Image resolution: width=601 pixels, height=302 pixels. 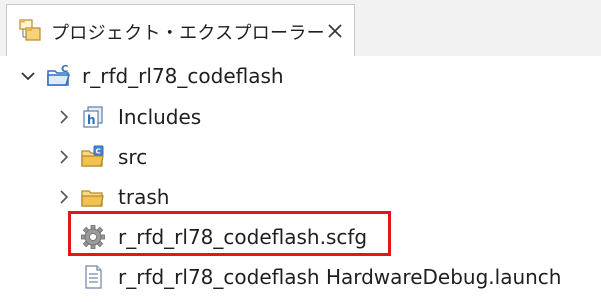 I want to click on scfg-label: r_rfd_rl78_codeflash.scfg, so click(x=243, y=237).